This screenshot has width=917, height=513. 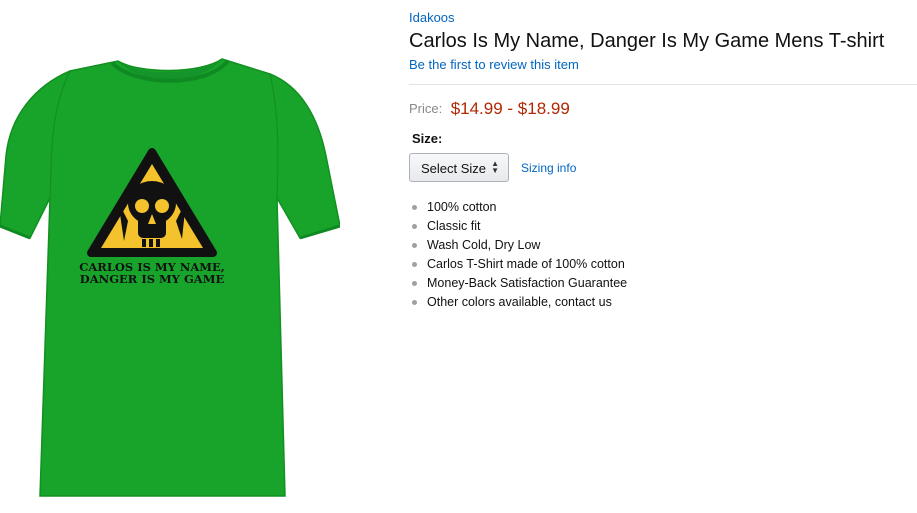 I want to click on price-value: $14.99 - $18.99, so click(x=510, y=108).